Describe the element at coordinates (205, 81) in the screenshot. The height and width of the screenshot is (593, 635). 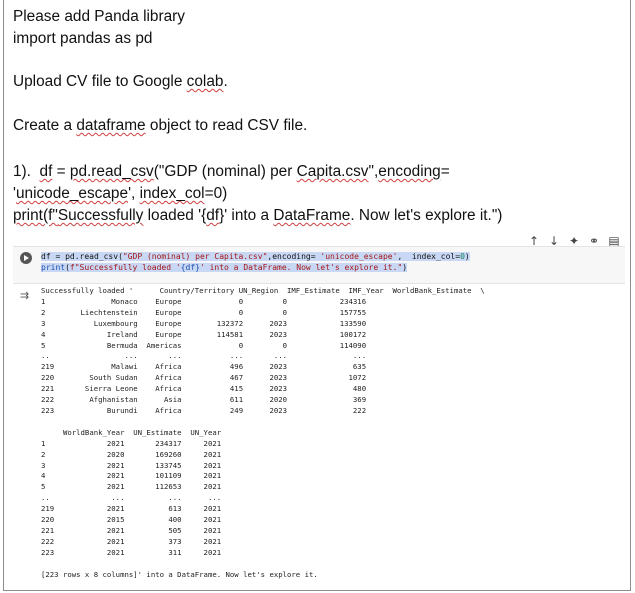
I see `spell-colab: colab` at that location.